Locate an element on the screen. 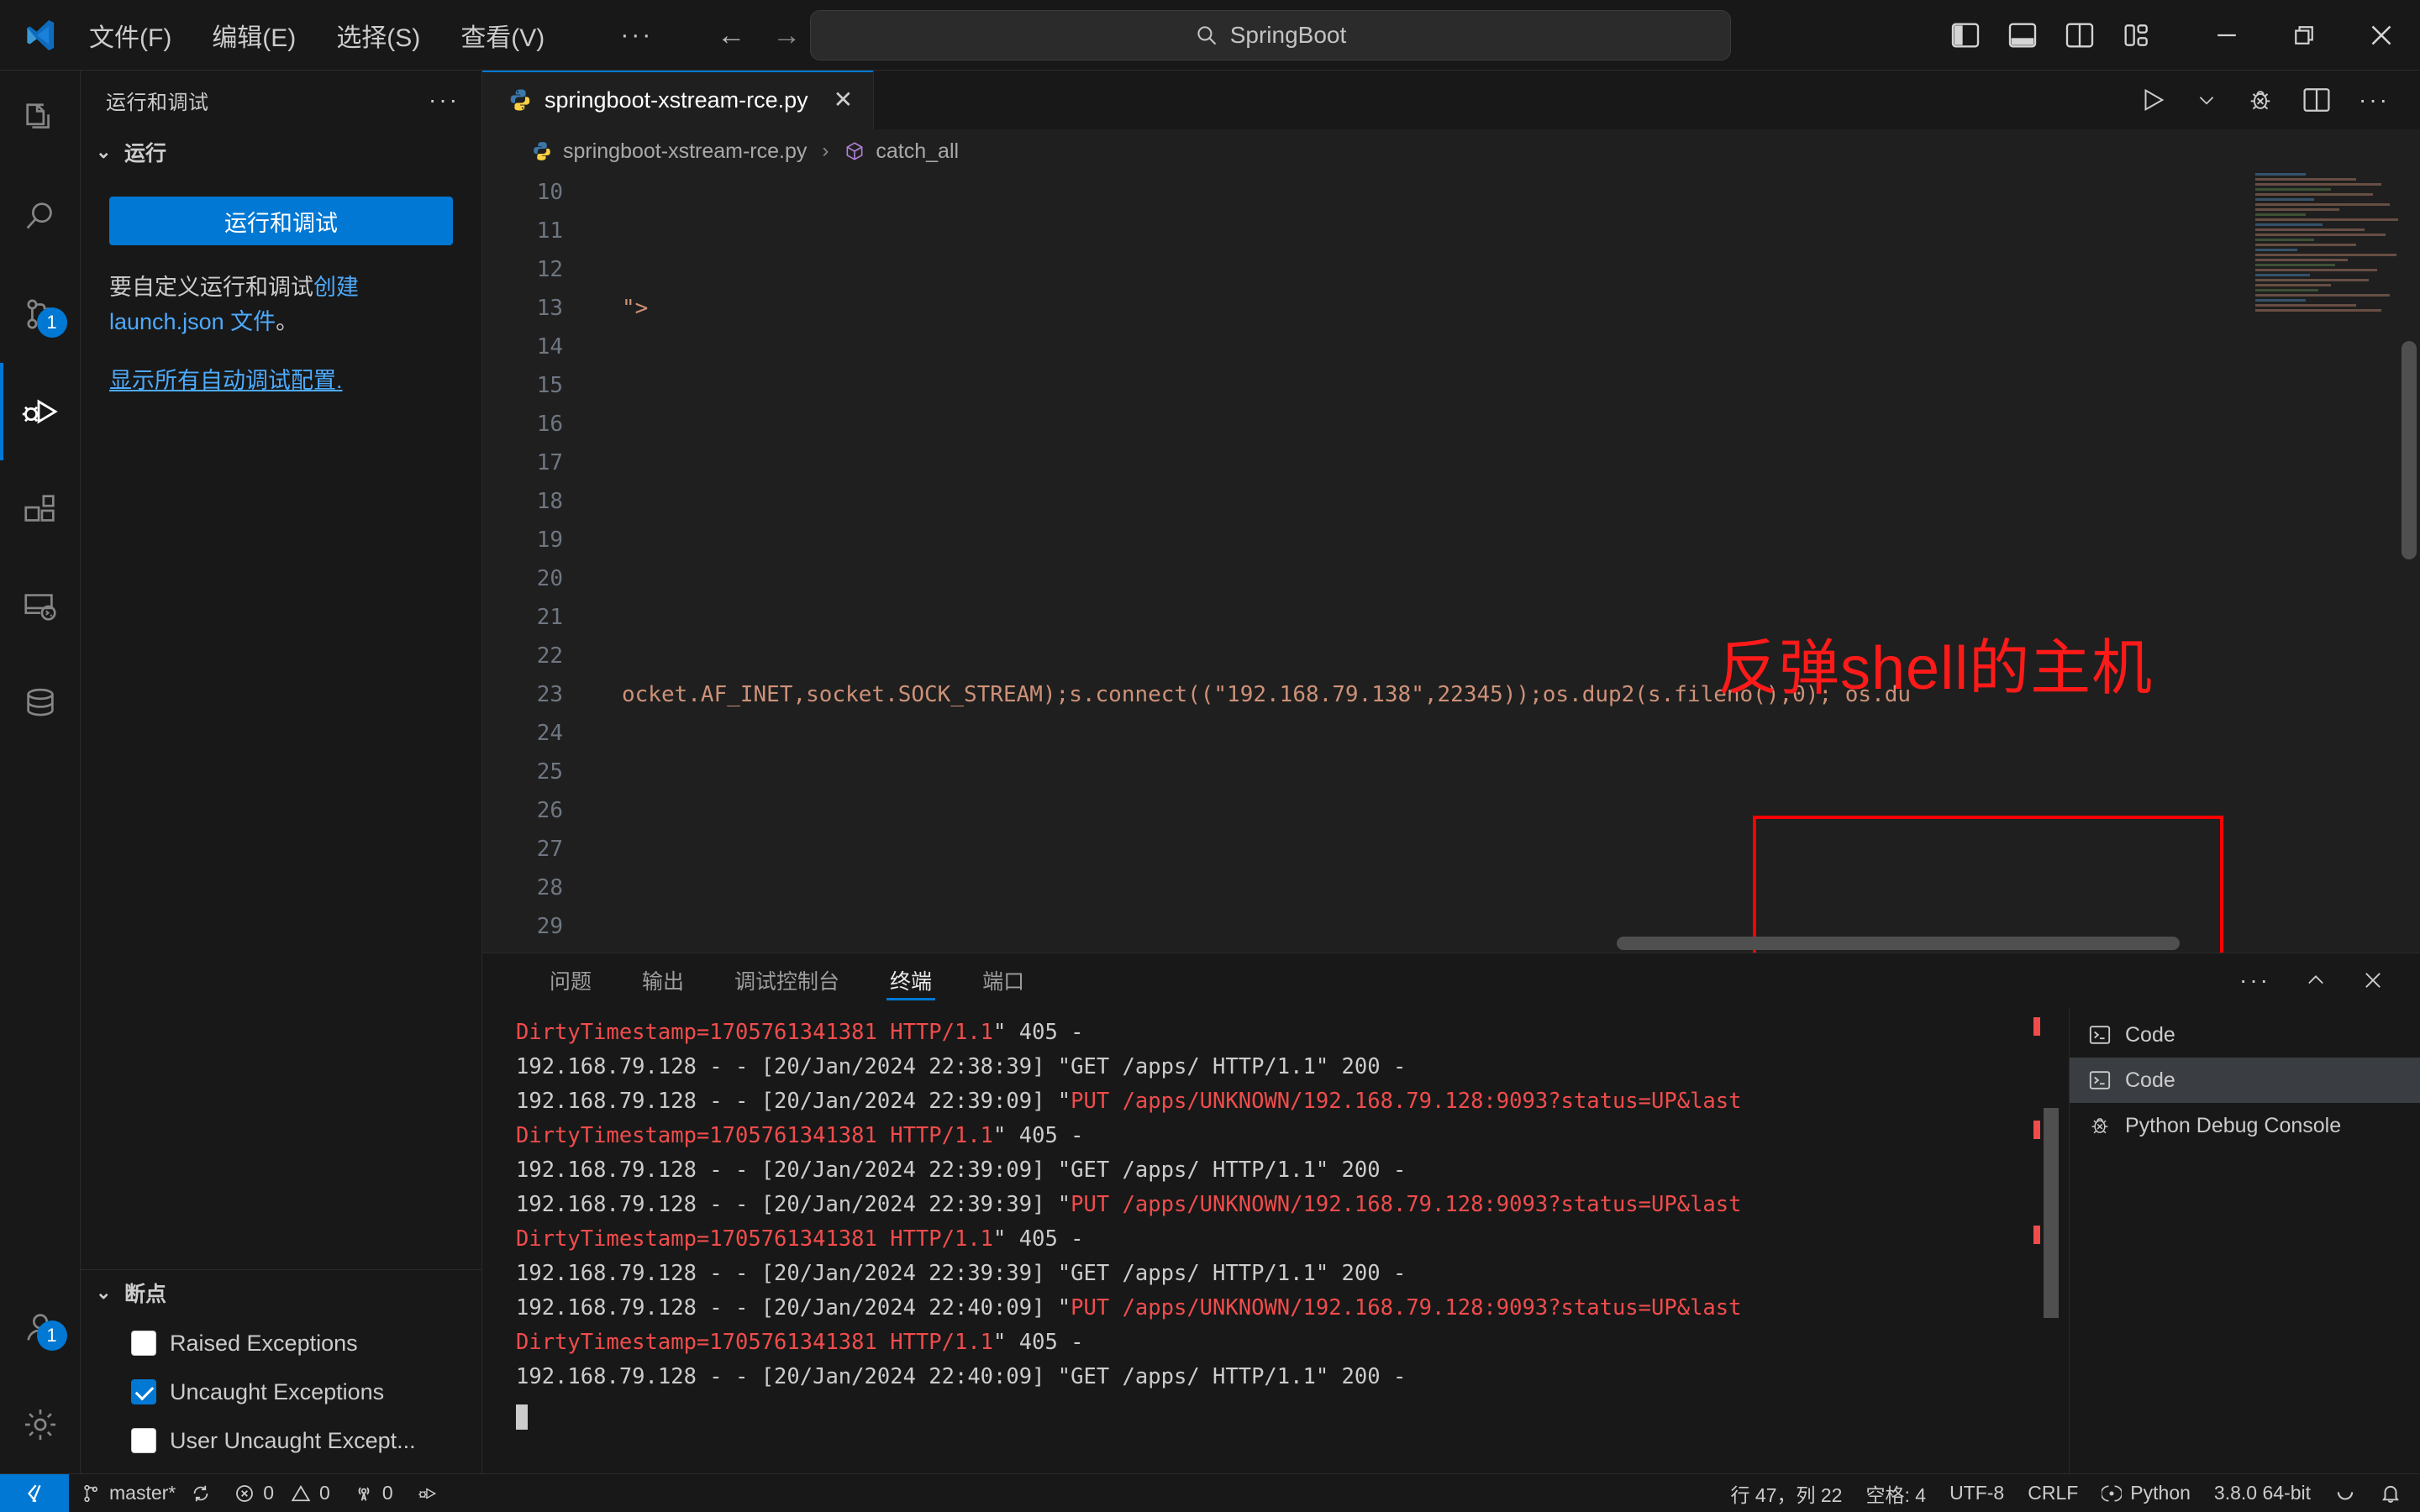 This screenshot has height=1512, width=2420. chevron-down-icon is located at coordinates (2207, 100).